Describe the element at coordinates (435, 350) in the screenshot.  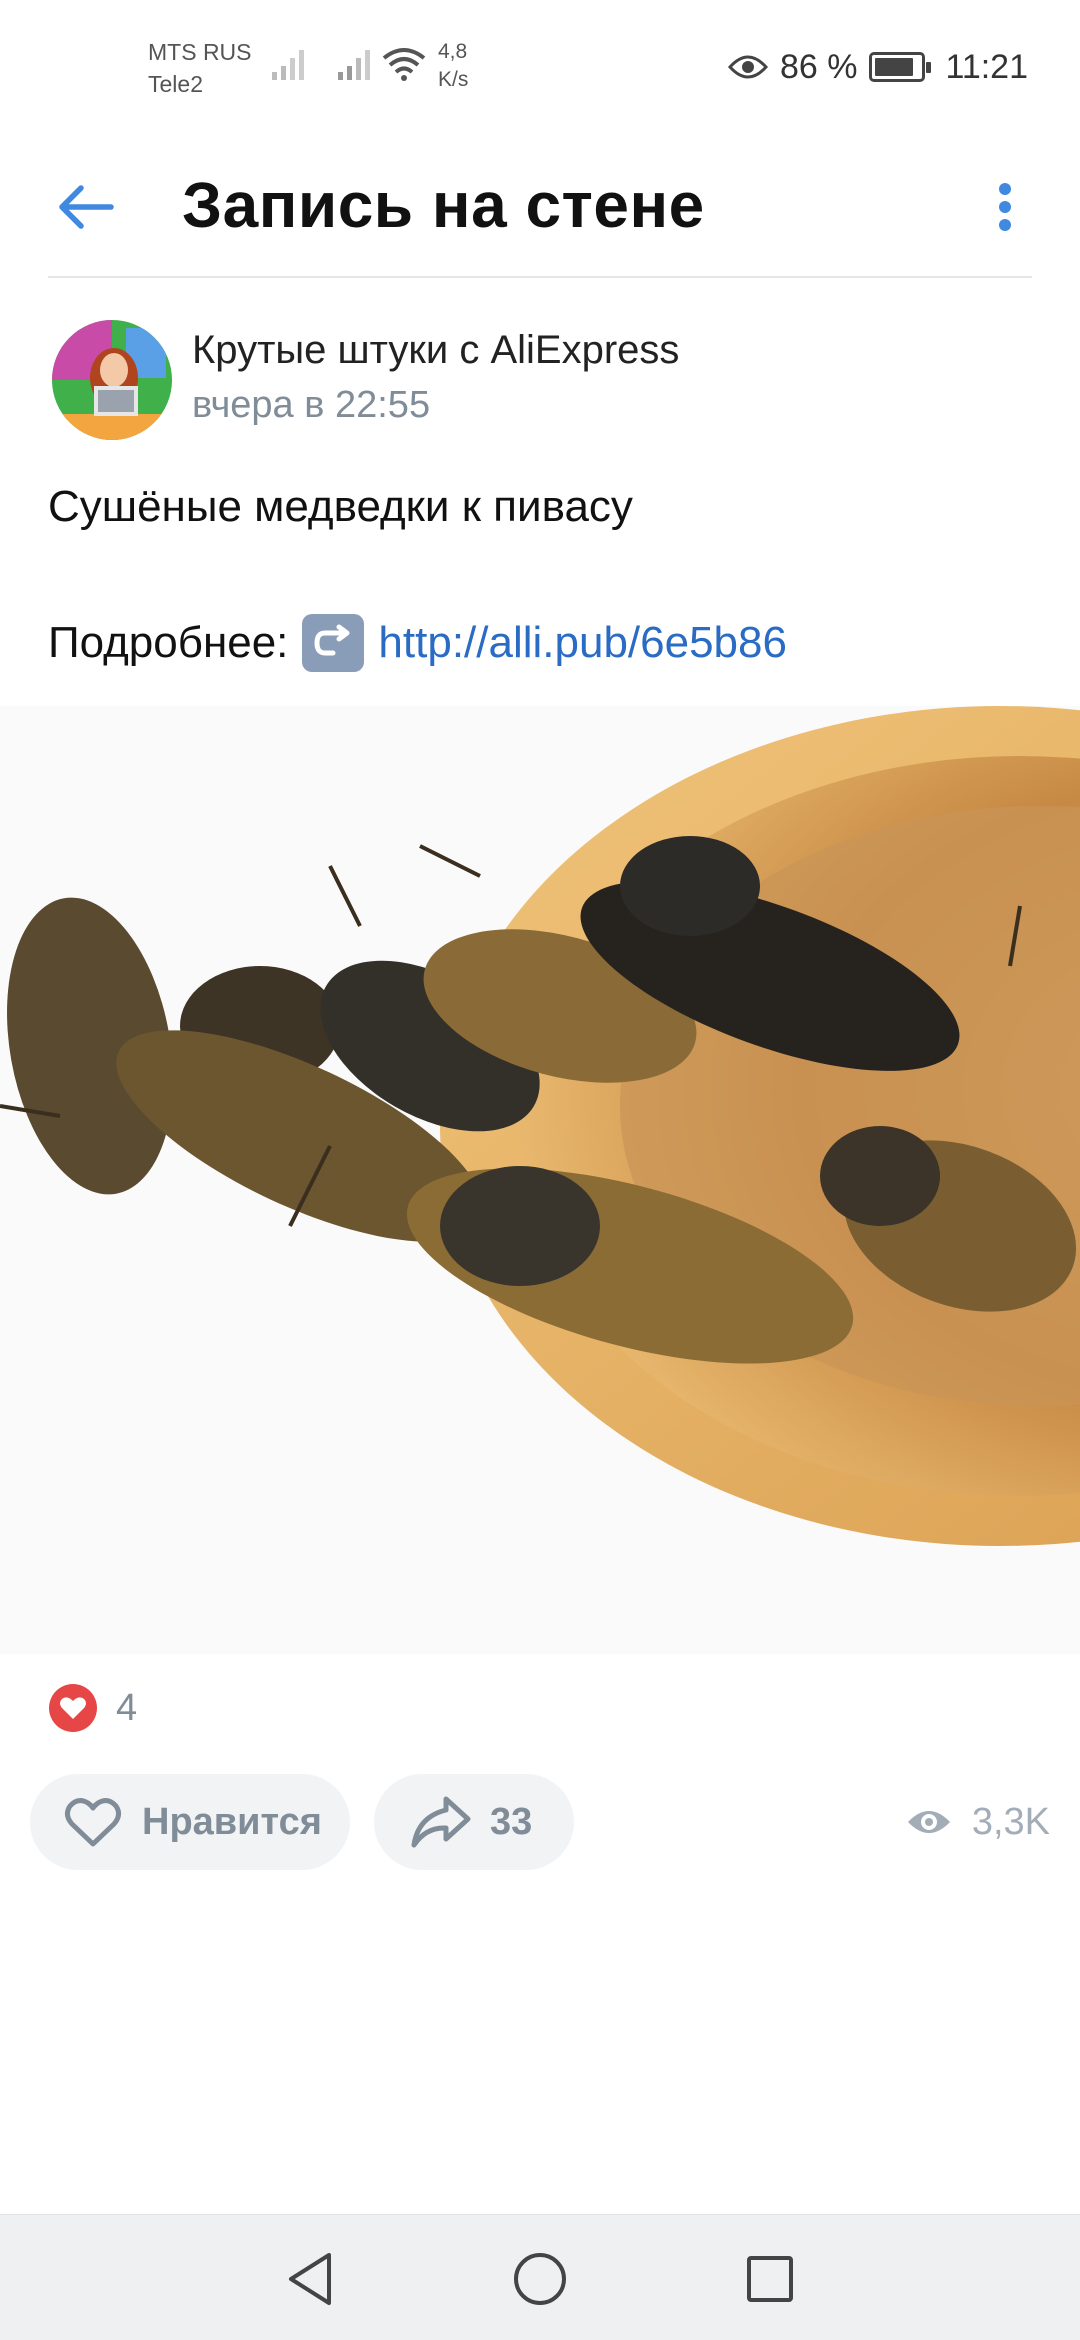
I see `author-name: Крутые штуки с AliExpress` at that location.